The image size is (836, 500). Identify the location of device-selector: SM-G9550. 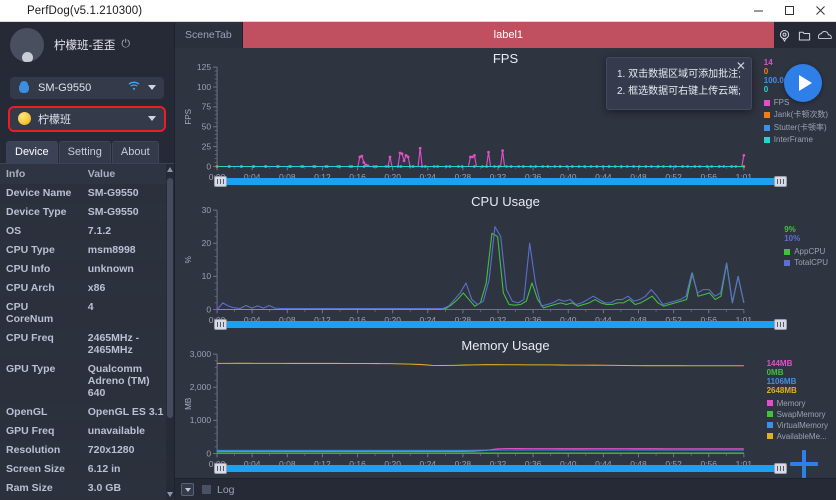
(87, 88).